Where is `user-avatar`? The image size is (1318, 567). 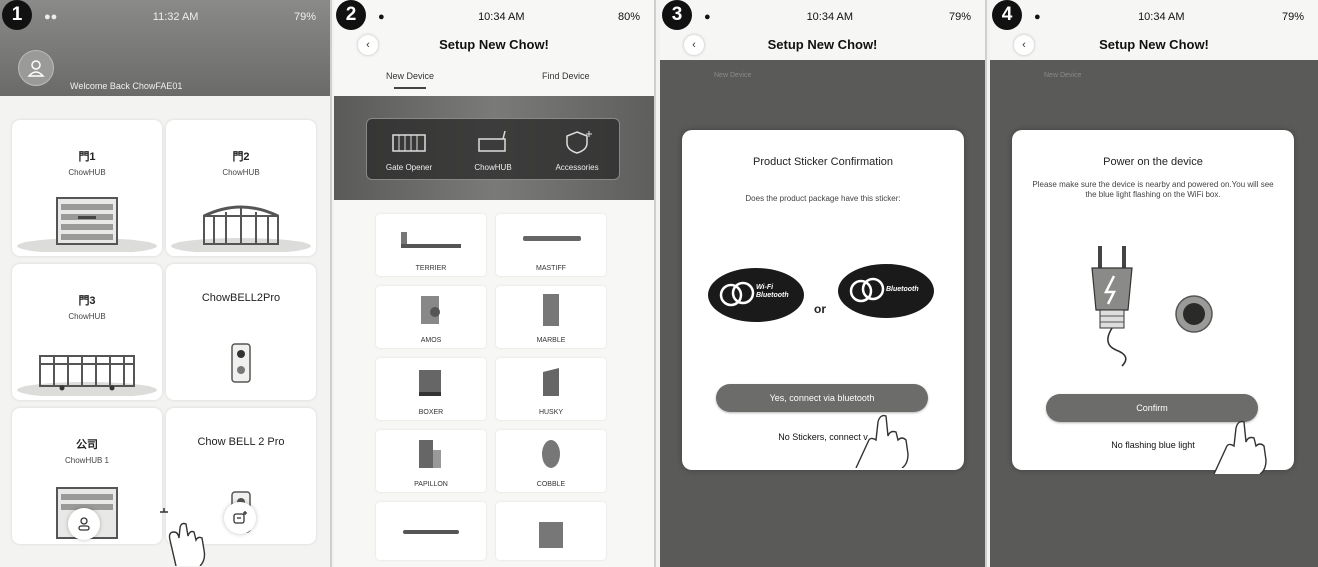
user-avatar is located at coordinates (36, 68).